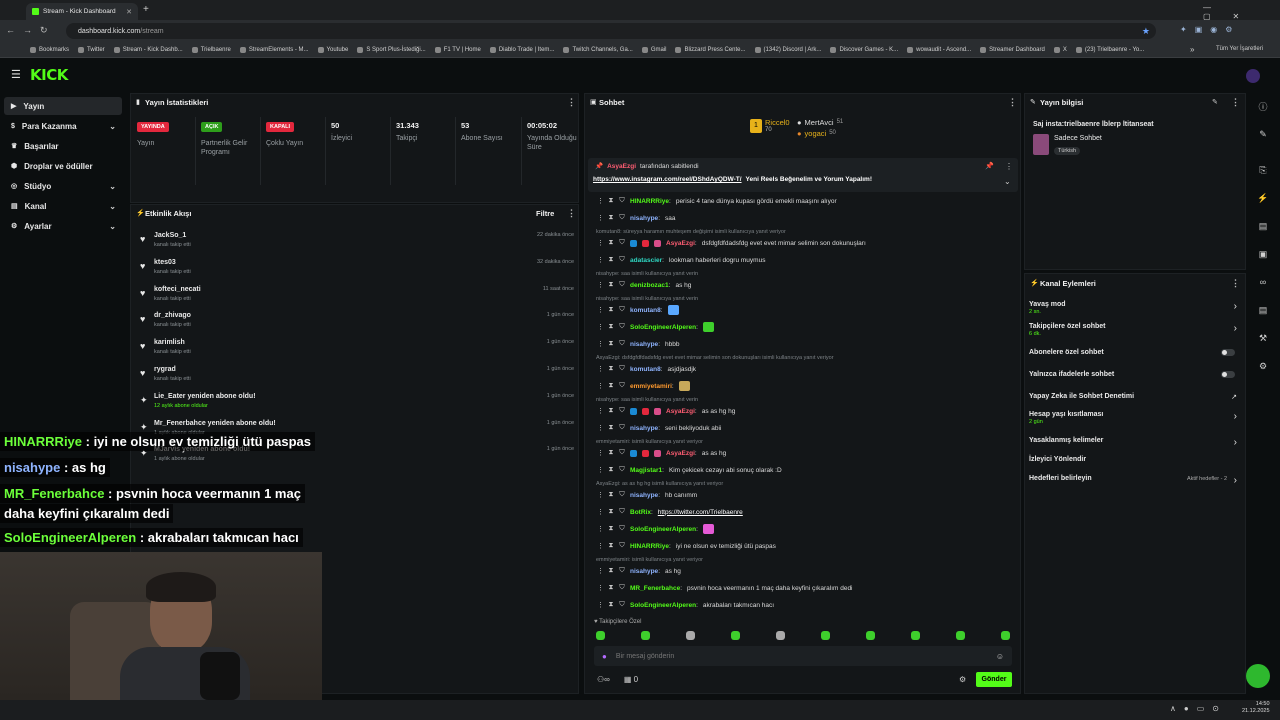 This screenshot has height=720, width=1280. I want to click on channel-action-yavaş-mod: Yavaş mod 2 sn. ›, so click(1135, 308).